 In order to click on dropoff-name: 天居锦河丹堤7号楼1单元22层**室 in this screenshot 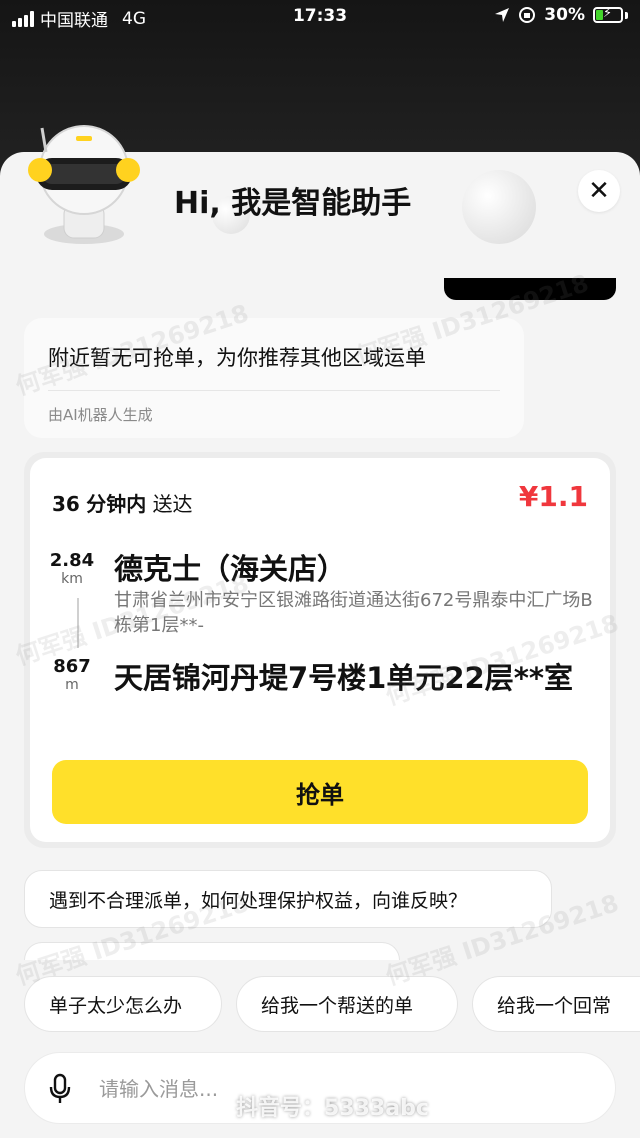, I will do `click(344, 678)`.